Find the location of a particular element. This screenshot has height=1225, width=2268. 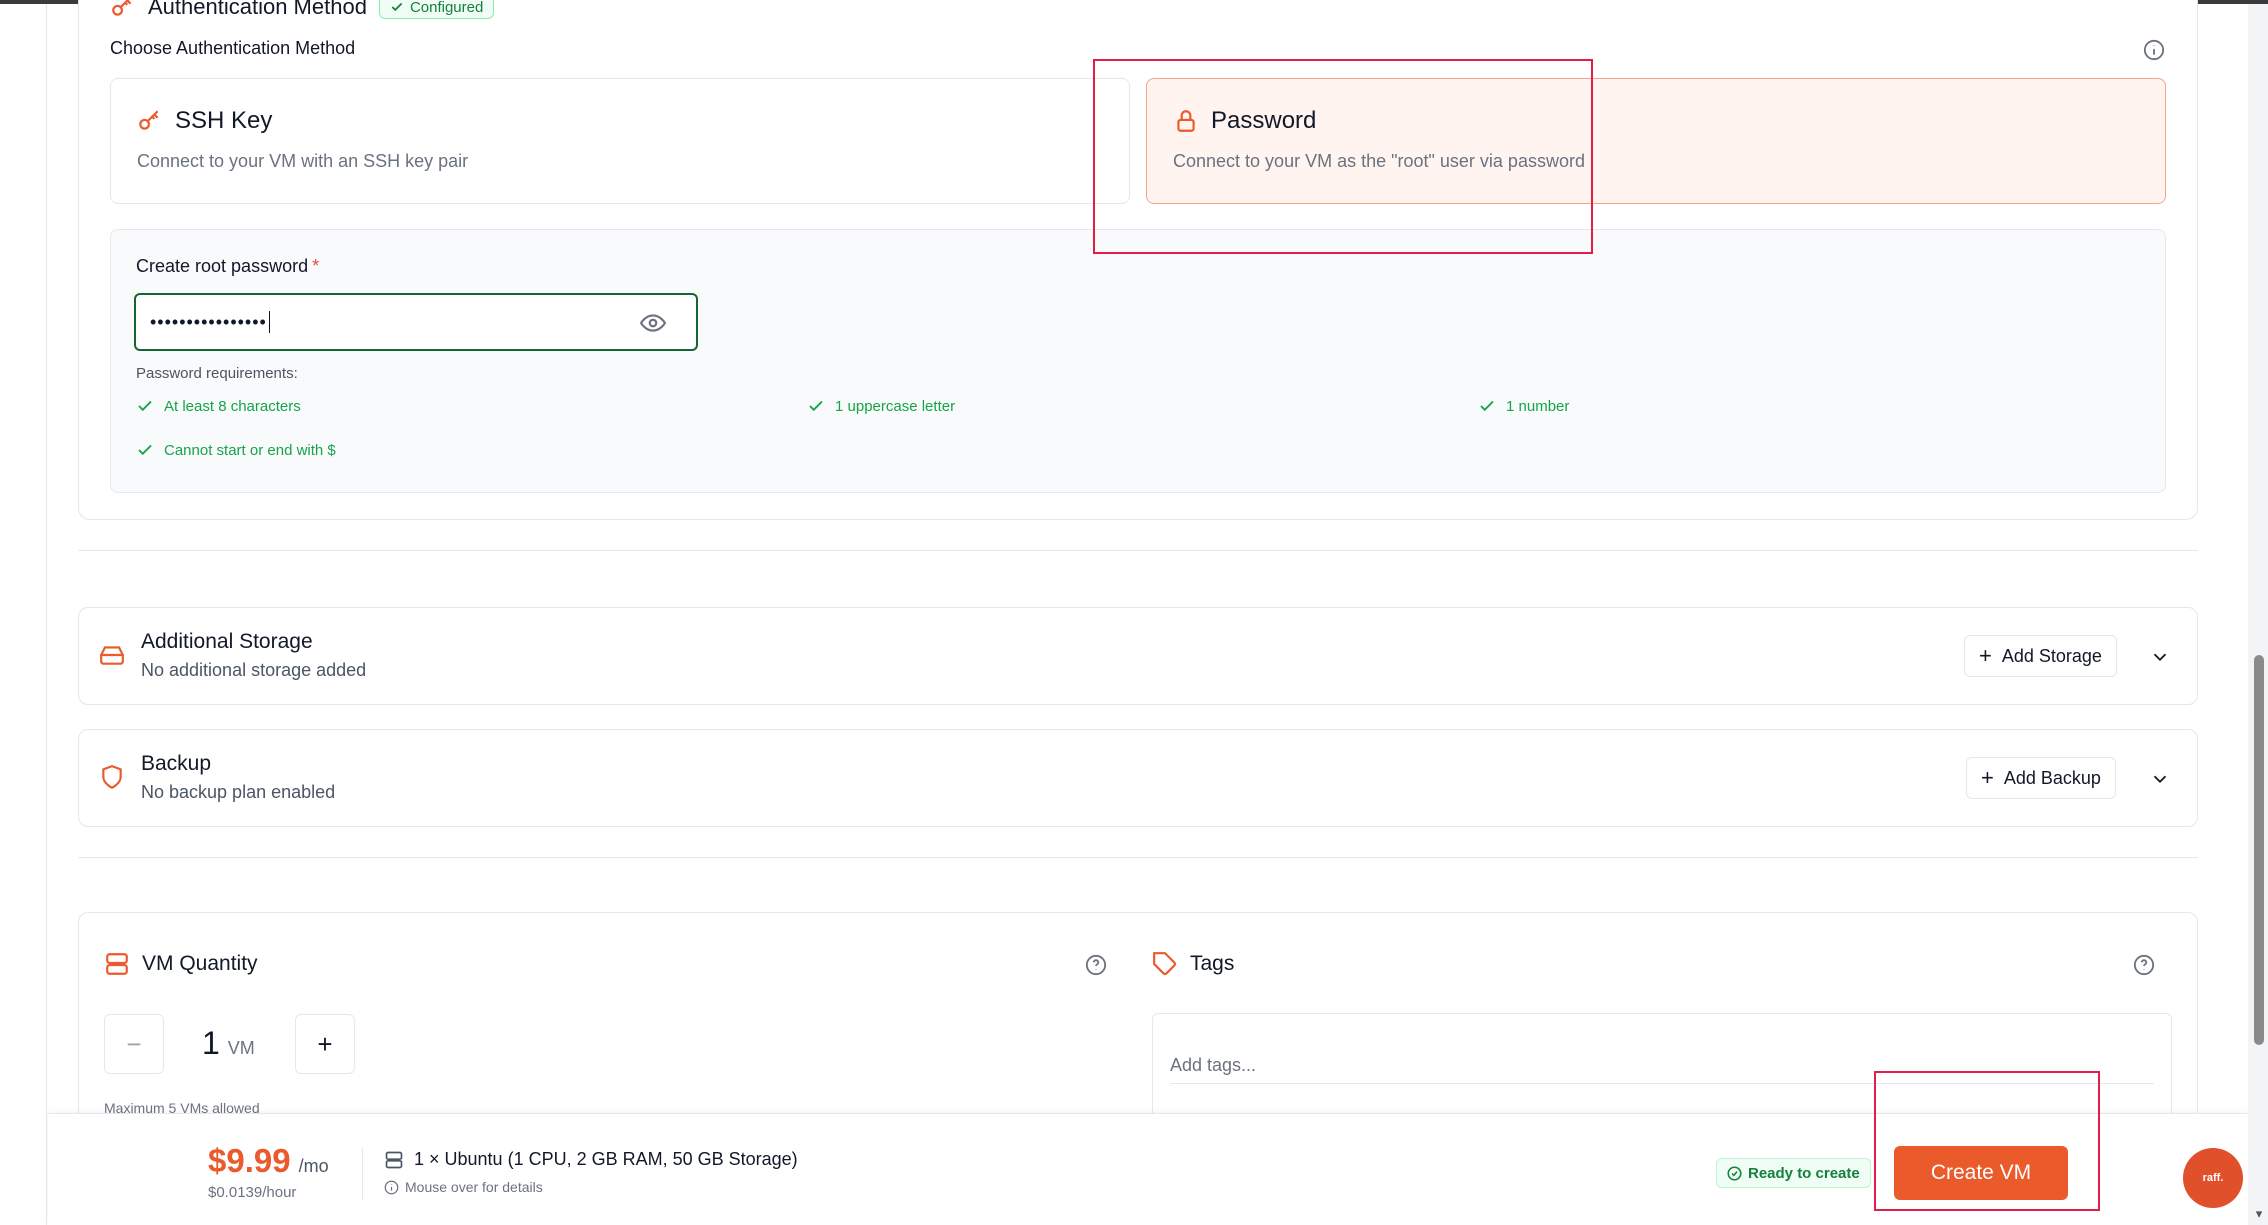

hover-hint-text: Mouse over for details is located at coordinates (474, 1187).